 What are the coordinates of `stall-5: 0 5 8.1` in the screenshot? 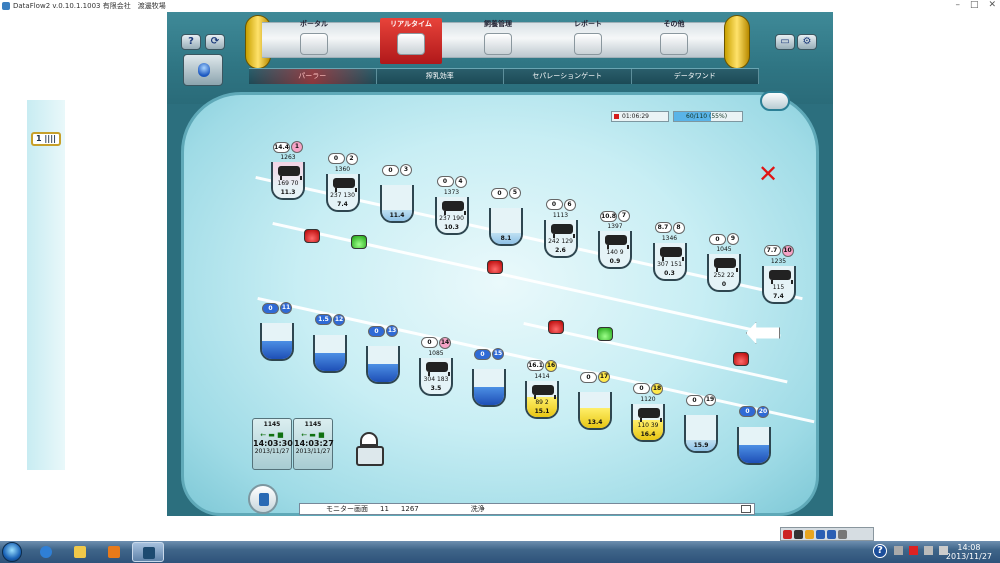 It's located at (506, 216).